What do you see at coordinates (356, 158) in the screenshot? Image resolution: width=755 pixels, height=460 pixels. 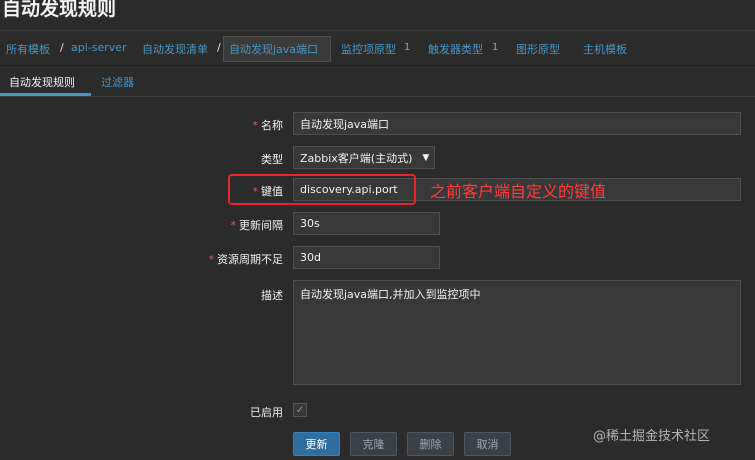 I see `type-select-value: Zabbix客户端(主动式)` at bounding box center [356, 158].